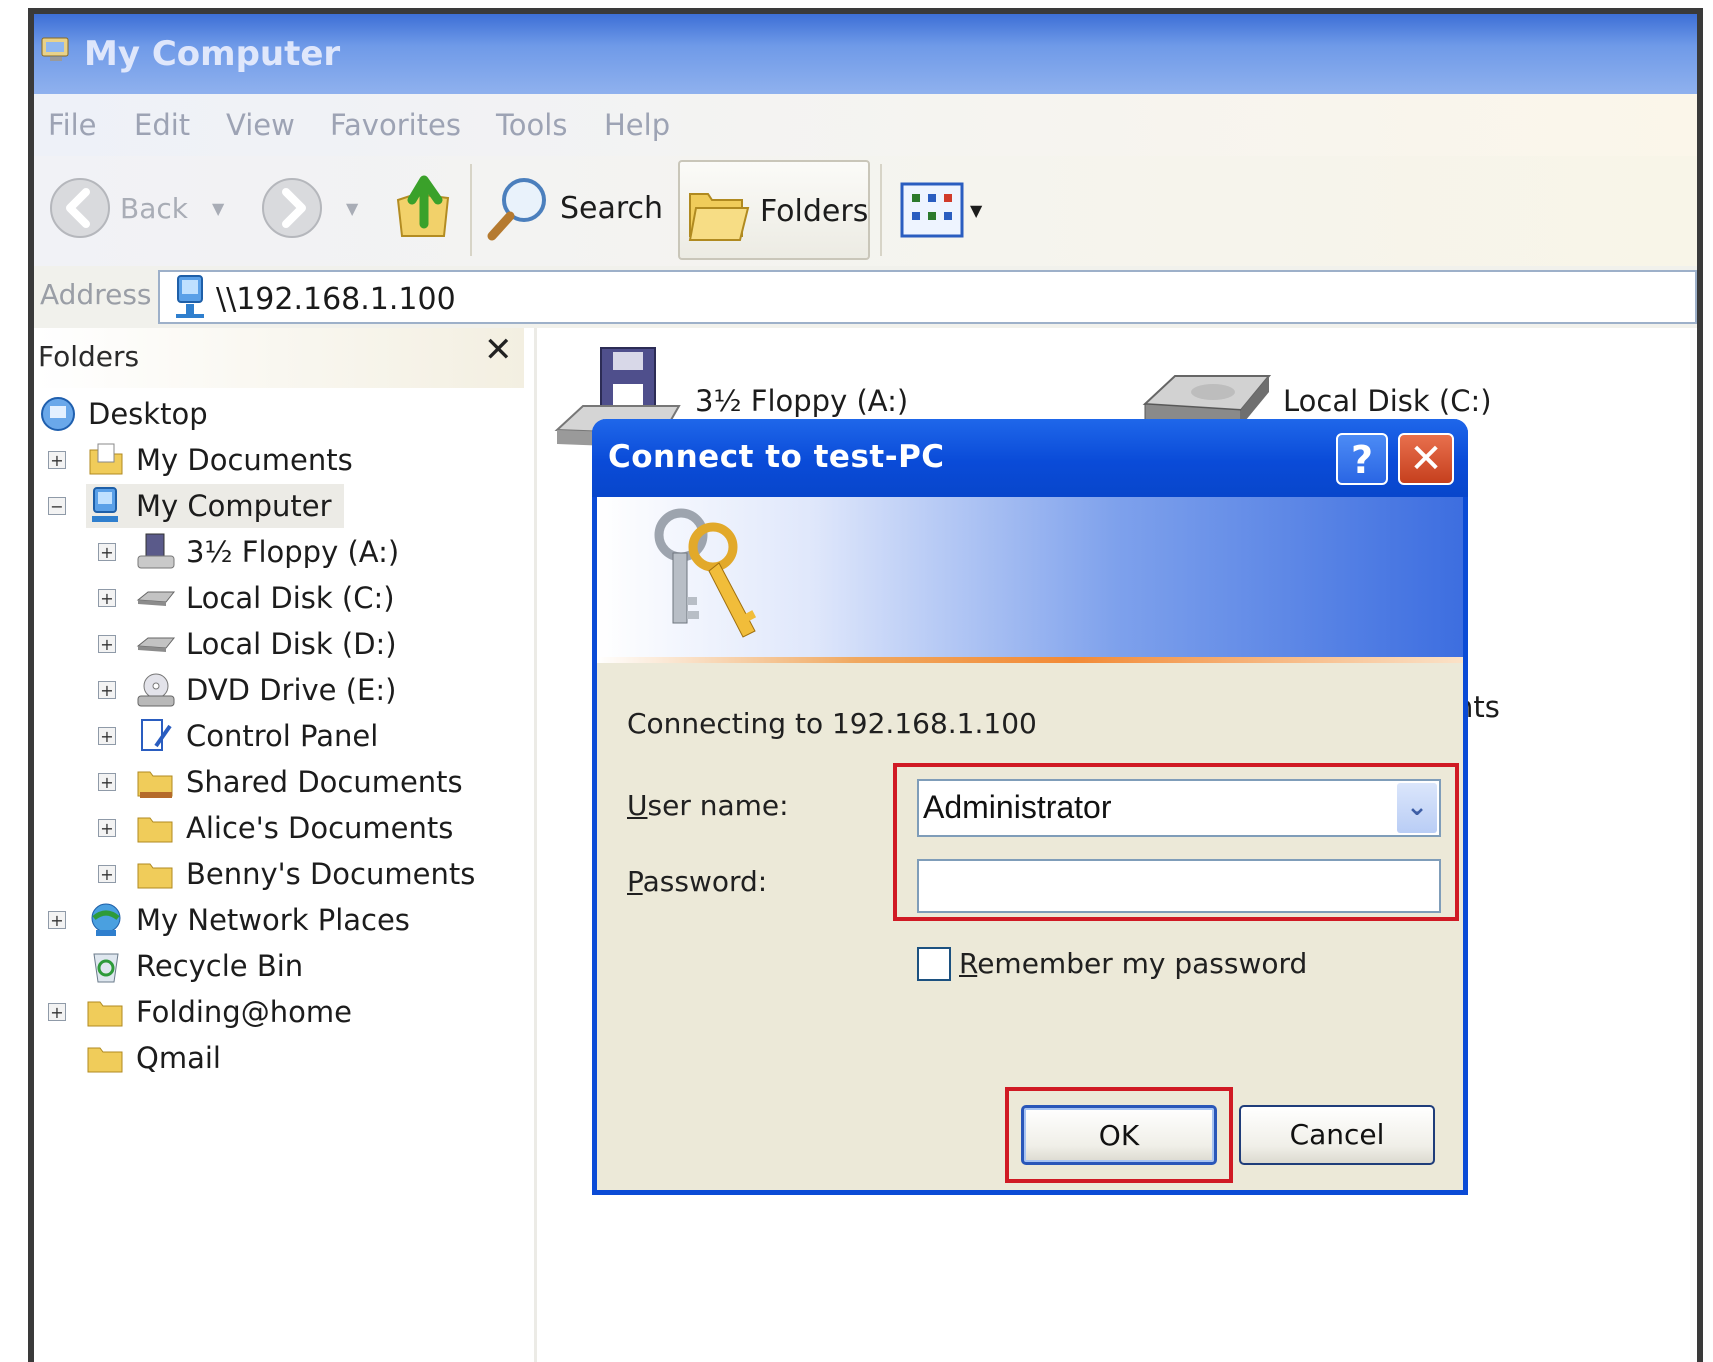  I want to click on address-bar: Address \\192.168.1.100, so click(865, 298).